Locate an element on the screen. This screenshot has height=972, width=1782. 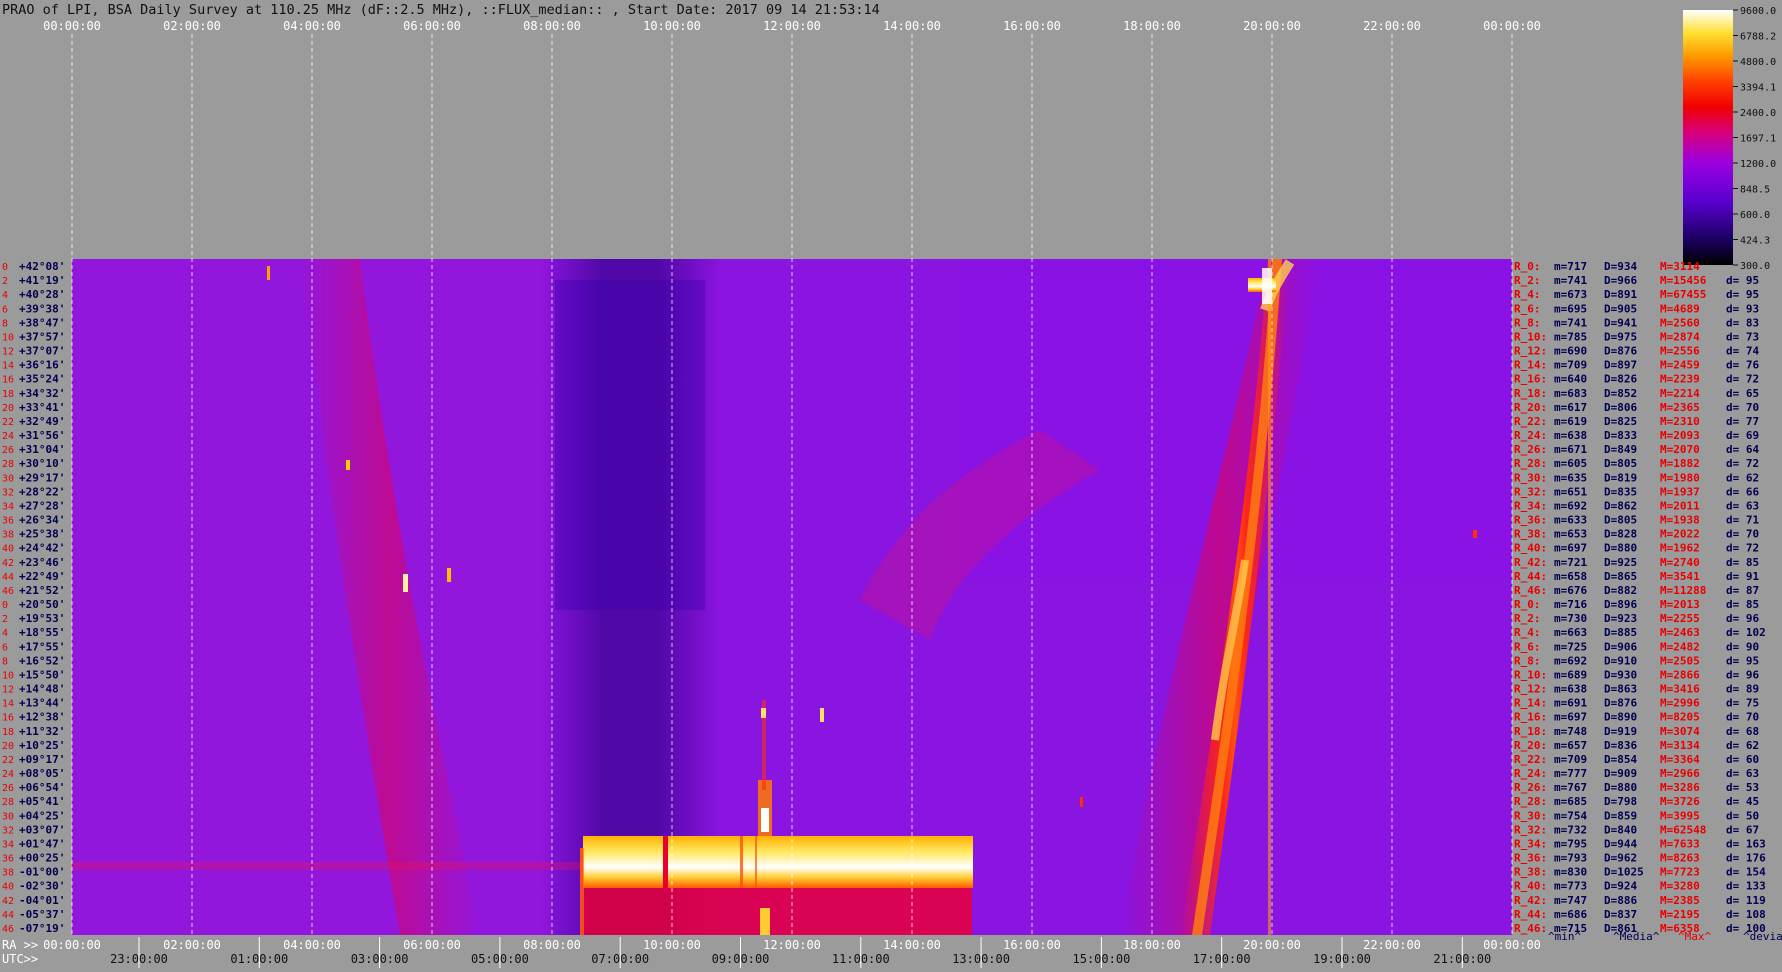
row-stat-id: R_24: is located at coordinates (1530, 435).